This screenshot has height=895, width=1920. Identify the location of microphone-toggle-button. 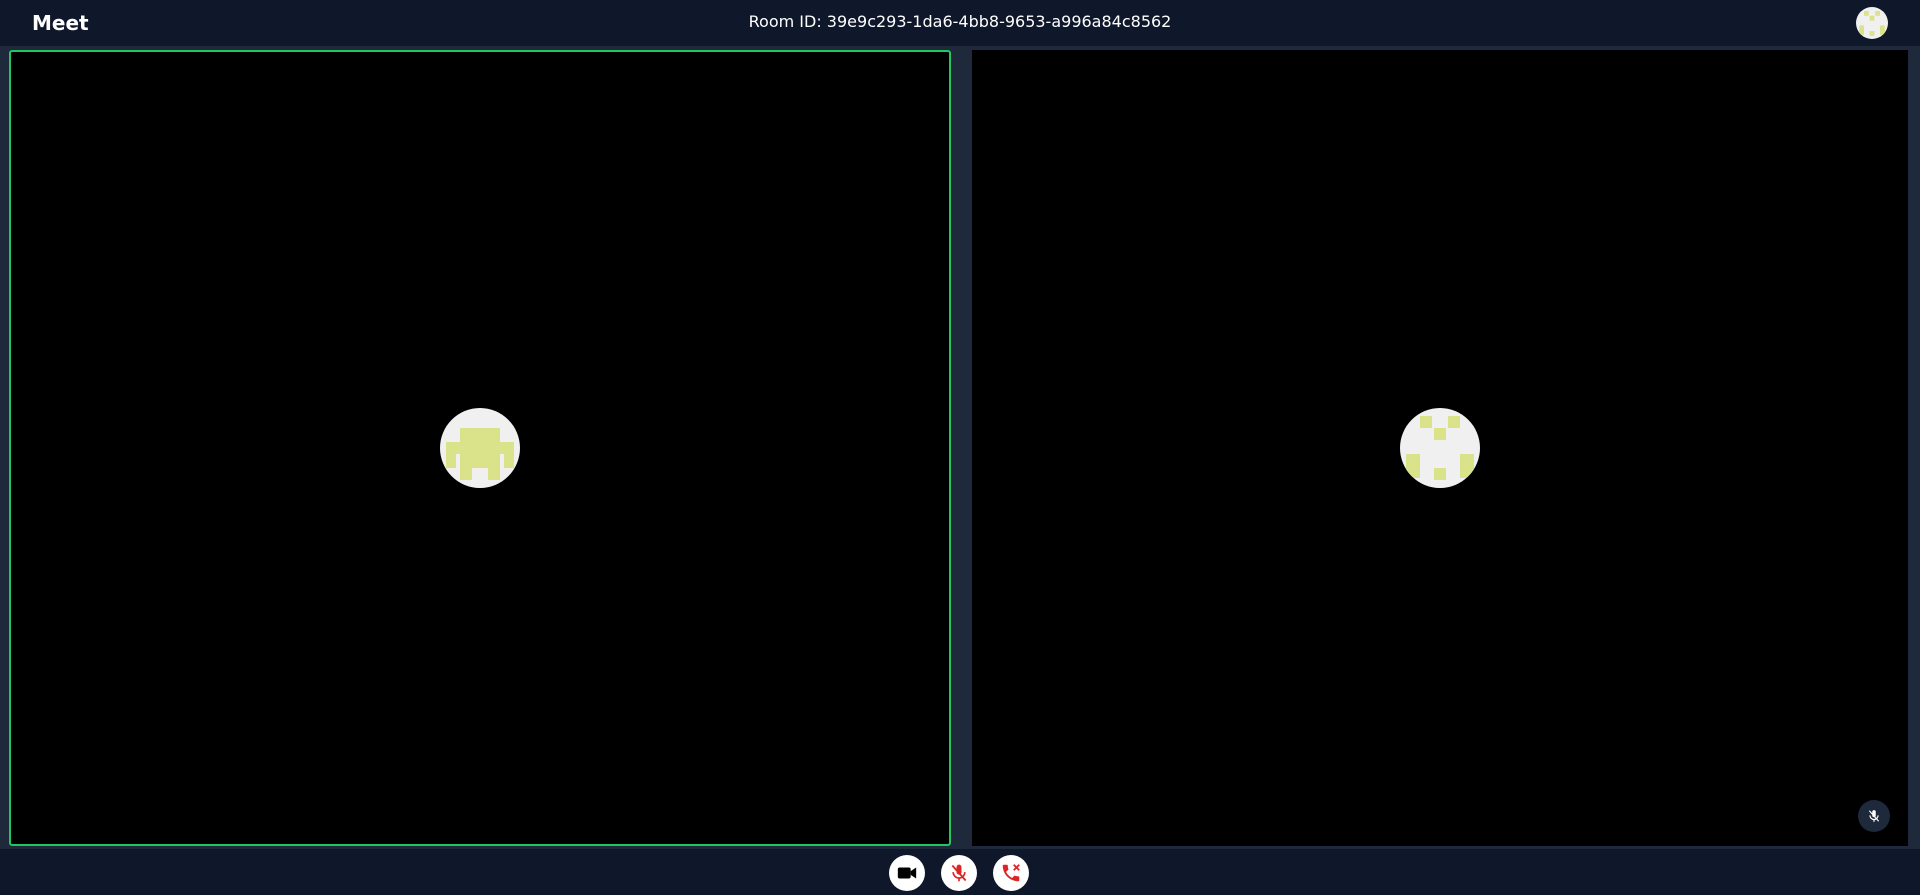
(959, 873).